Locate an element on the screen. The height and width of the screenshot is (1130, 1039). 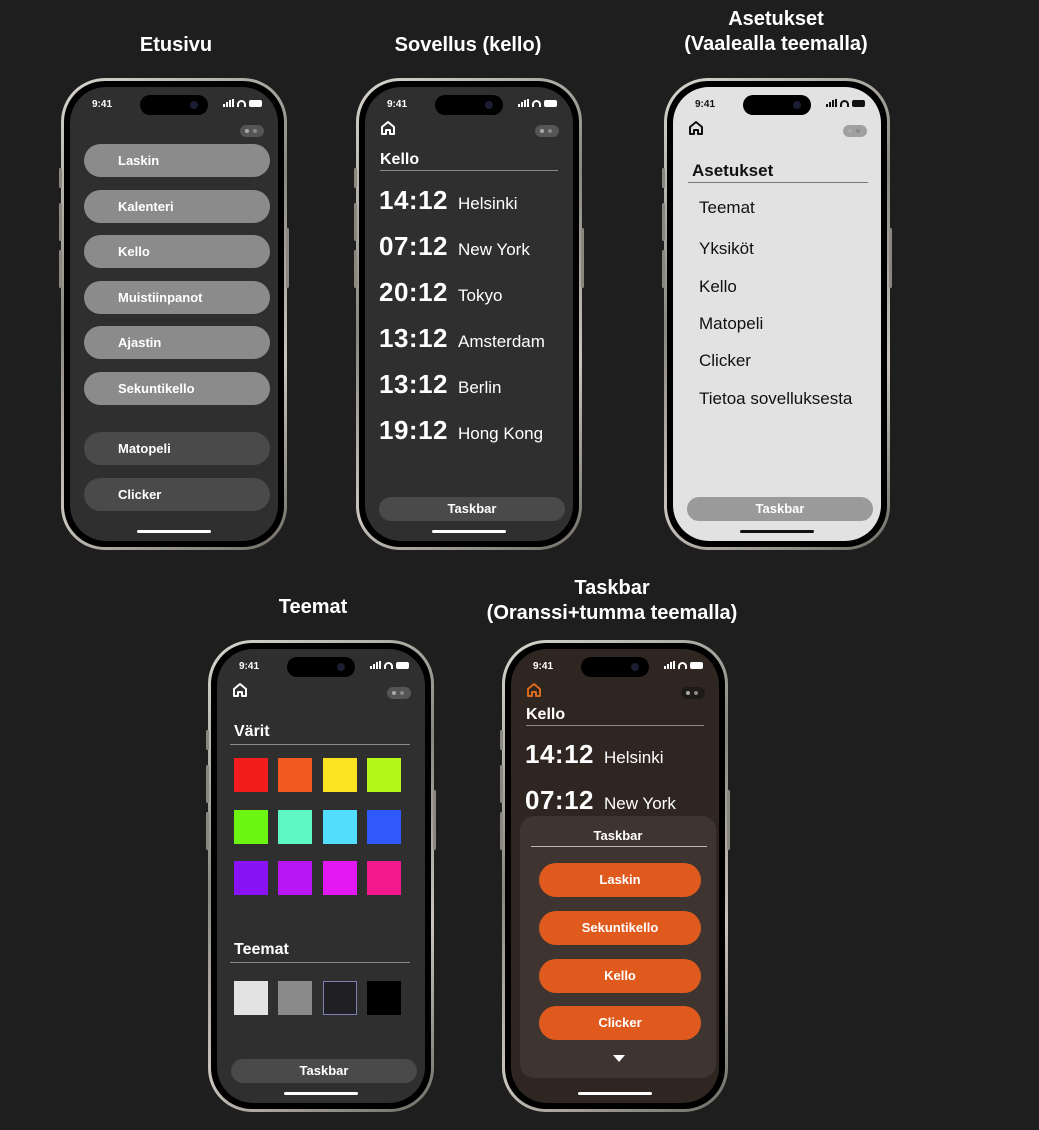
taskbar-item-laskin: Laskin is located at coordinates (620, 880).